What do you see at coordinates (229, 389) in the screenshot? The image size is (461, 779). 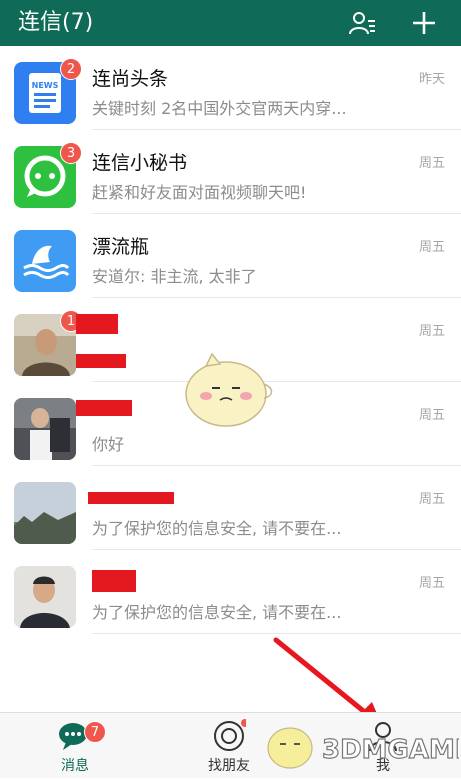 I see `mascot-sticker` at bounding box center [229, 389].